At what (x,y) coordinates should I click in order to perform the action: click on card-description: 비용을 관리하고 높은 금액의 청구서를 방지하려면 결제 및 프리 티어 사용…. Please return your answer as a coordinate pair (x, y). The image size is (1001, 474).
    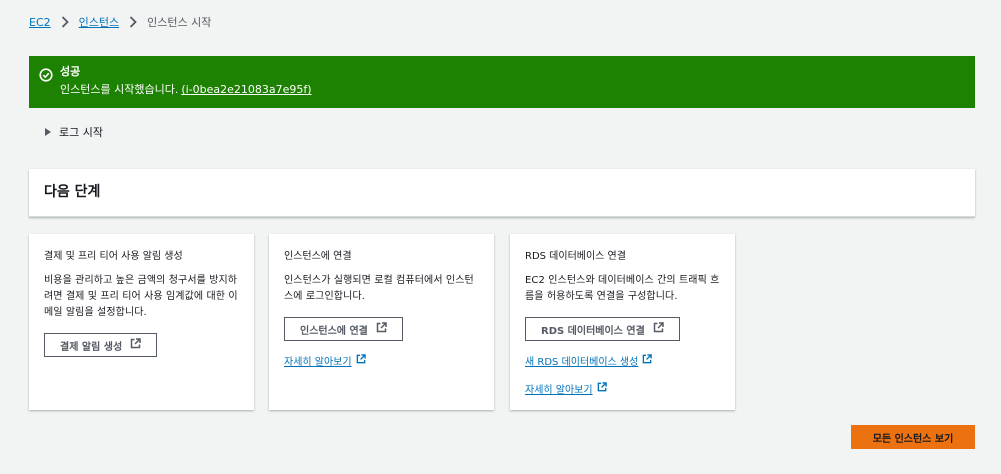
    Looking at the image, I should click on (141, 296).